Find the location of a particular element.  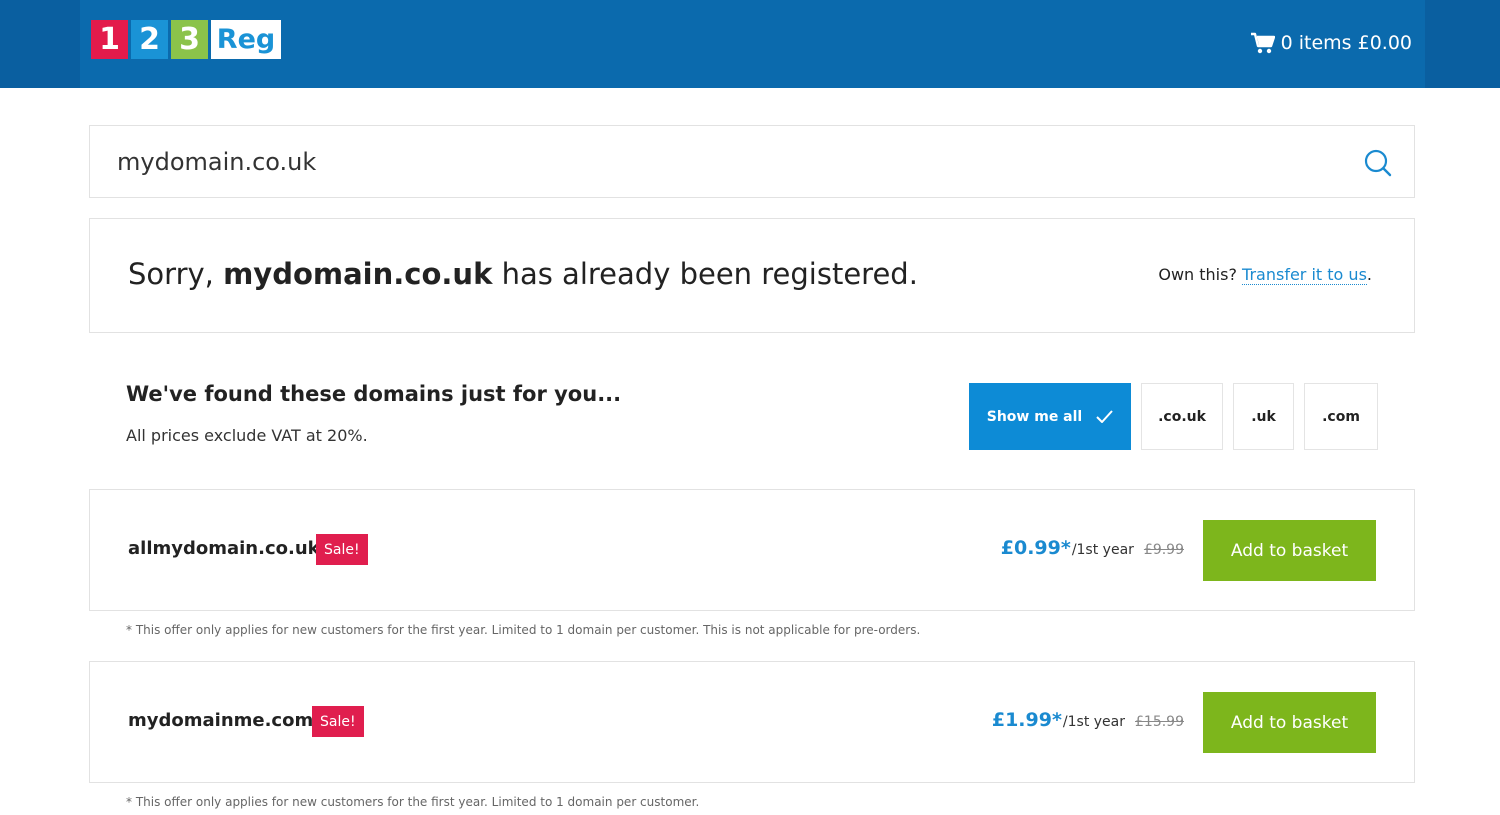

transfer-prompt: Own this? Transfer it to us. is located at coordinates (1265, 275).